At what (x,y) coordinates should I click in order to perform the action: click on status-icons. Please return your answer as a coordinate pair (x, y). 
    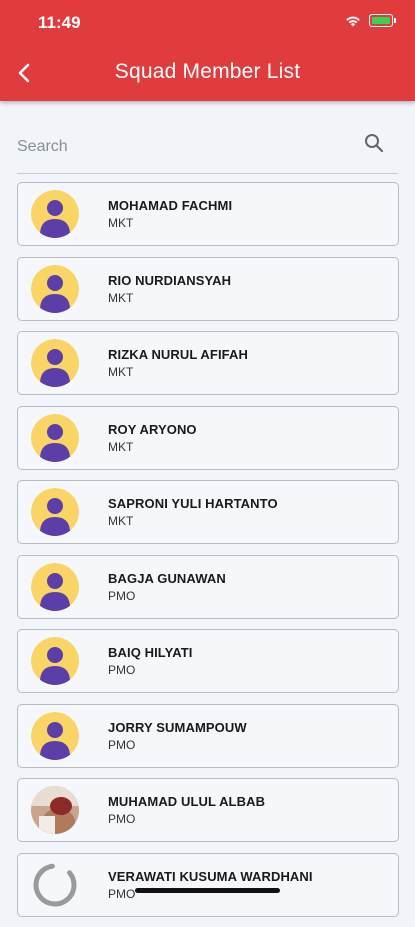
    Looking at the image, I should click on (370, 20).